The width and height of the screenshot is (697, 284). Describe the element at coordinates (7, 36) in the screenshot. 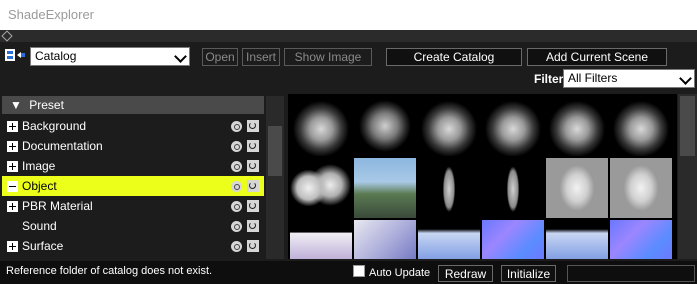

I see `pin-icon` at that location.